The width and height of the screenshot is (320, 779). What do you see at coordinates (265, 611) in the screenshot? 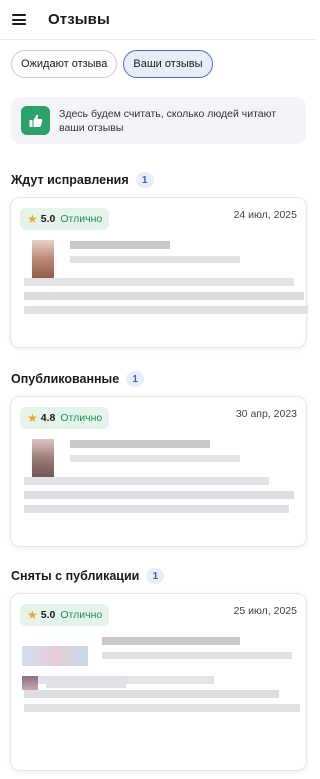
I see `review-date: 25 июл, 2025` at bounding box center [265, 611].